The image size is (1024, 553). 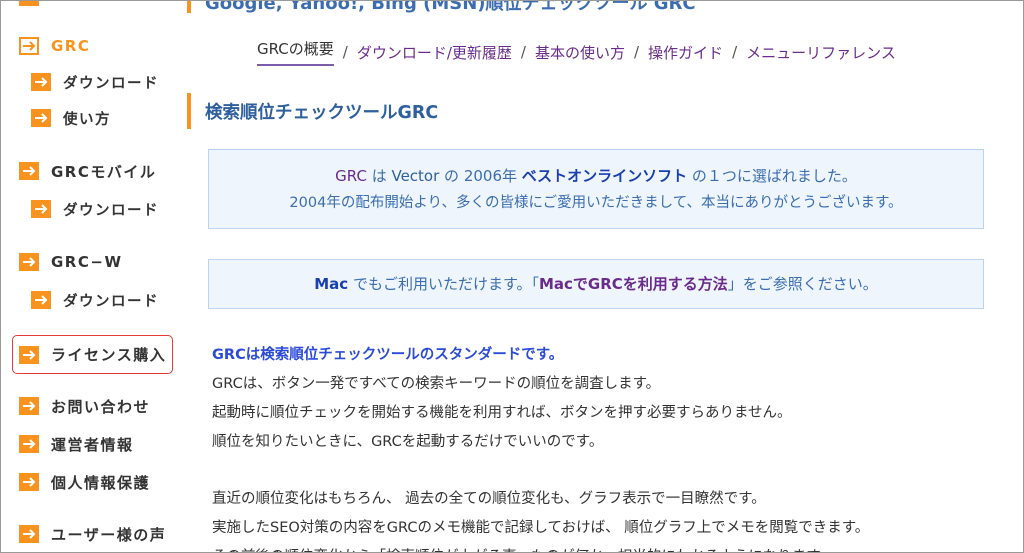 What do you see at coordinates (71, 46) in the screenshot?
I see `sidebar-item-label: GRC` at bounding box center [71, 46].